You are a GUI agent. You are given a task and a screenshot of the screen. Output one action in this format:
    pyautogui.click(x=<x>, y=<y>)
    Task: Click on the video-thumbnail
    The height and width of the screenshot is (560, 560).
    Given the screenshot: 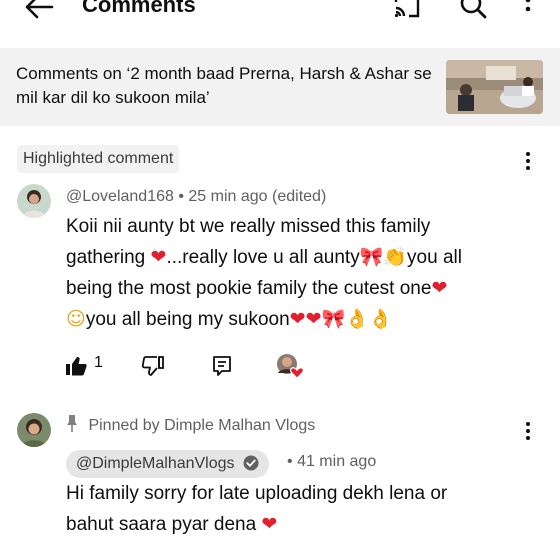 What is the action you would take?
    pyautogui.click(x=494, y=87)
    